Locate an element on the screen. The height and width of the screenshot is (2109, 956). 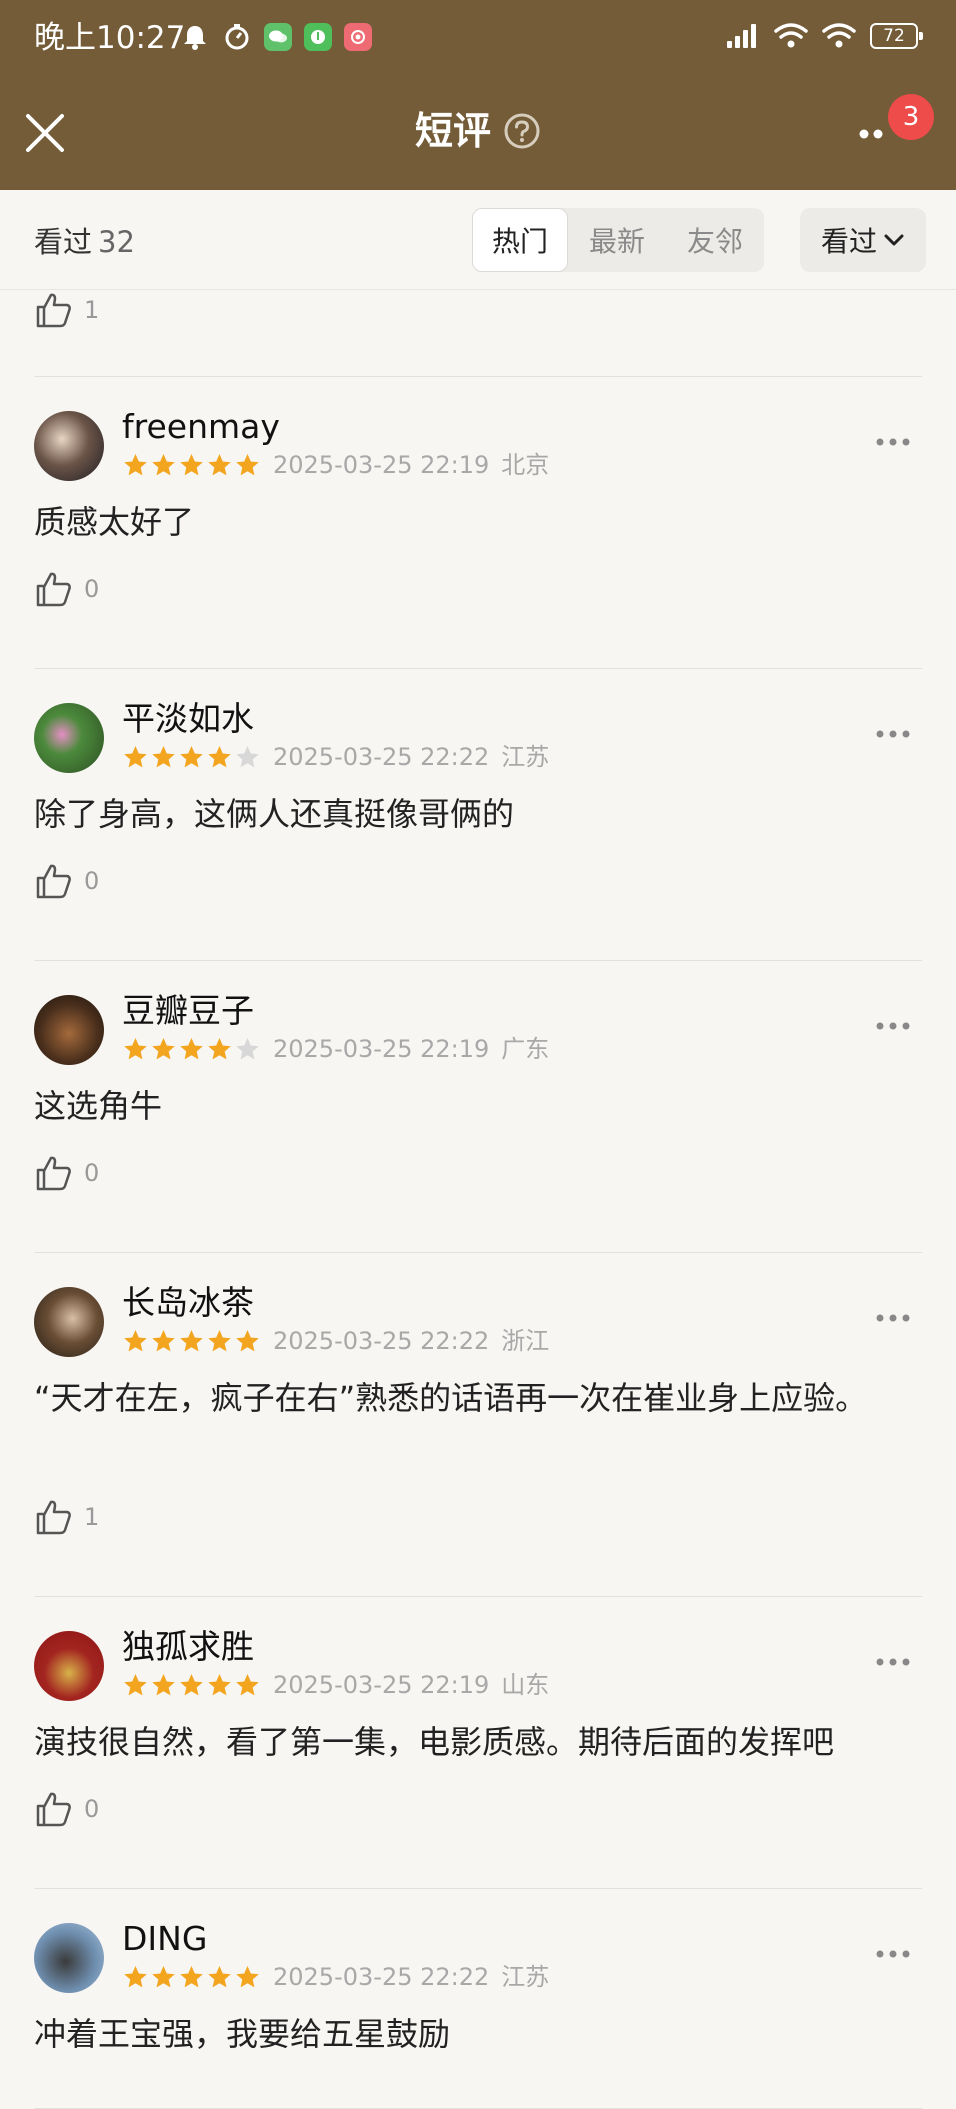
tab-hot: 热门 is located at coordinates (520, 240).